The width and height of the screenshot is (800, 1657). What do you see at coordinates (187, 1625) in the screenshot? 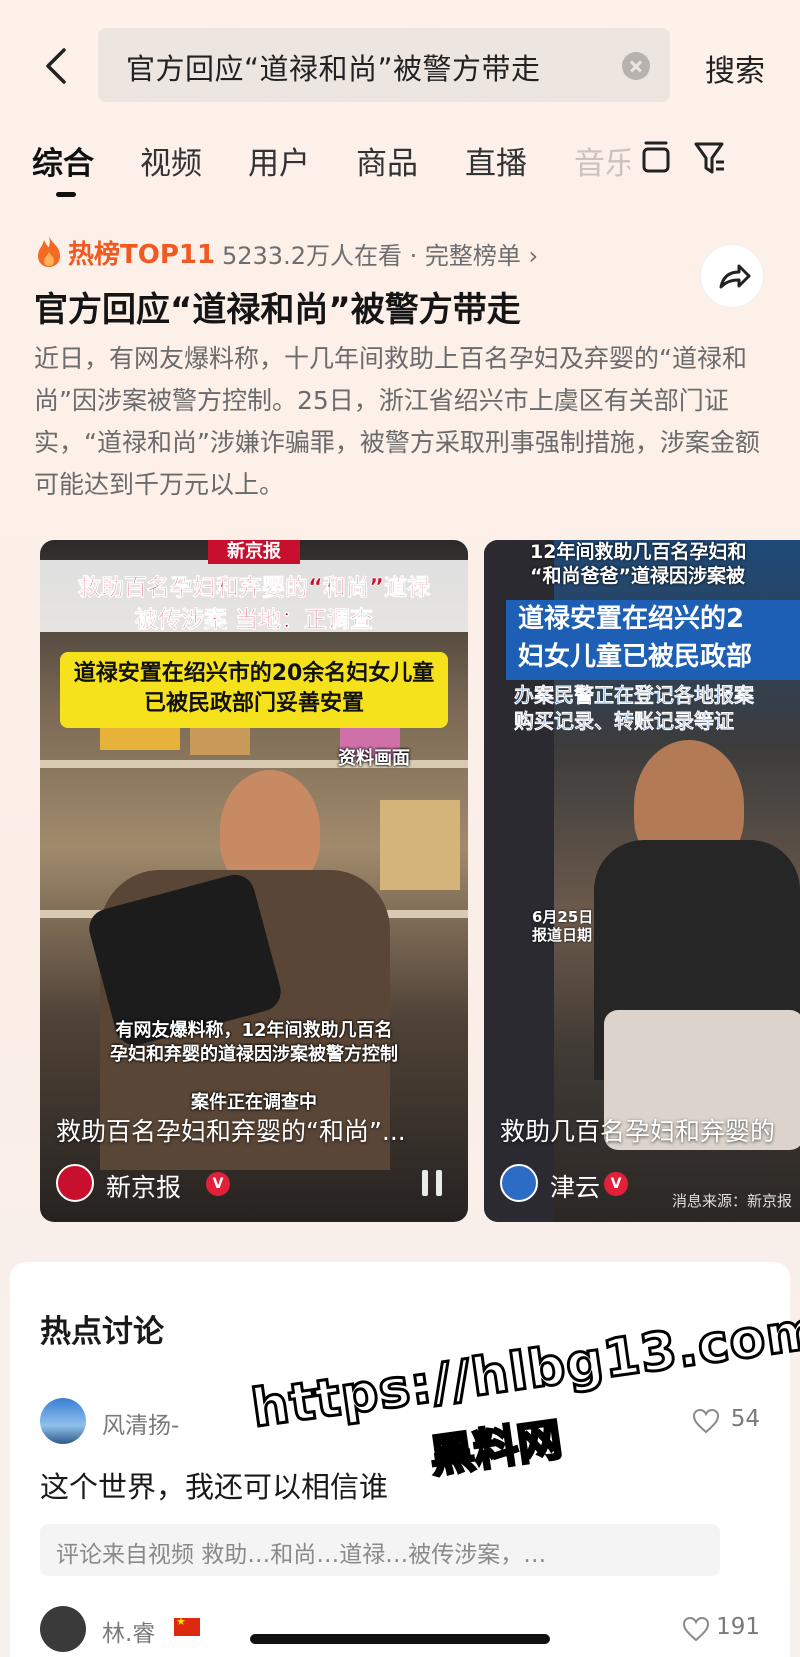
I see `flag-icon` at bounding box center [187, 1625].